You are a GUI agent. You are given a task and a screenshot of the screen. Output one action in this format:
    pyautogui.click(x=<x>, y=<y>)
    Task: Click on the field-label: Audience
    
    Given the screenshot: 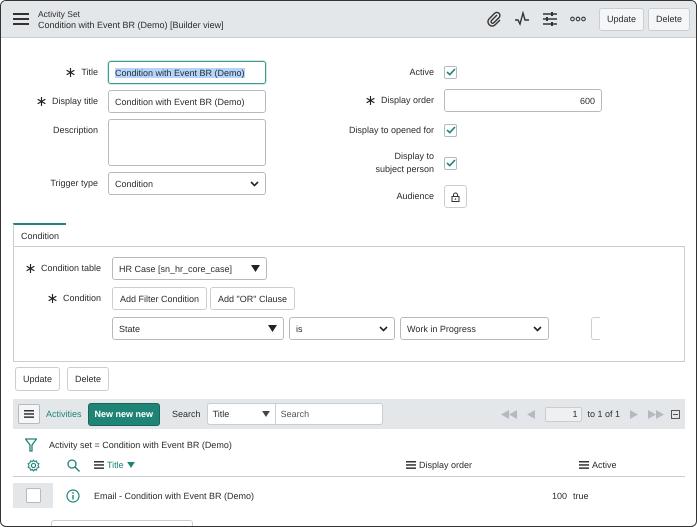 What is the action you would take?
    pyautogui.click(x=415, y=196)
    